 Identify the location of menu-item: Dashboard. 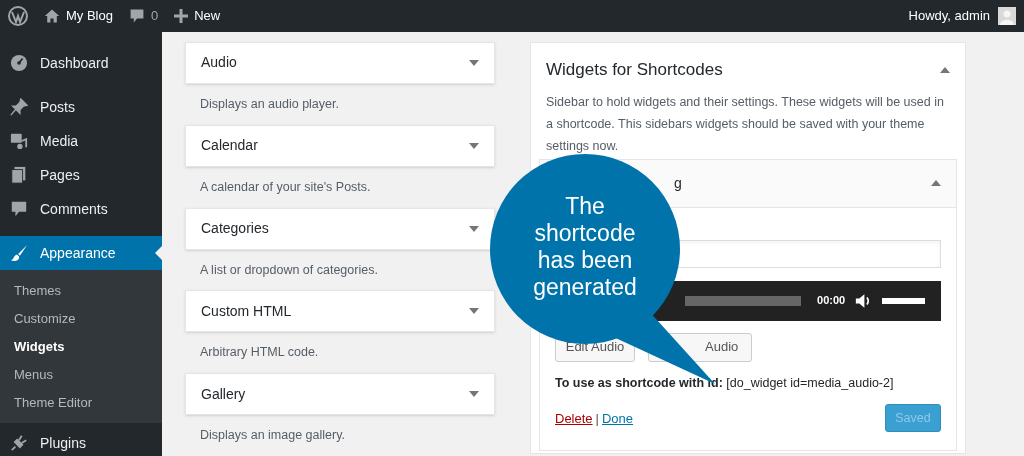
(81, 63).